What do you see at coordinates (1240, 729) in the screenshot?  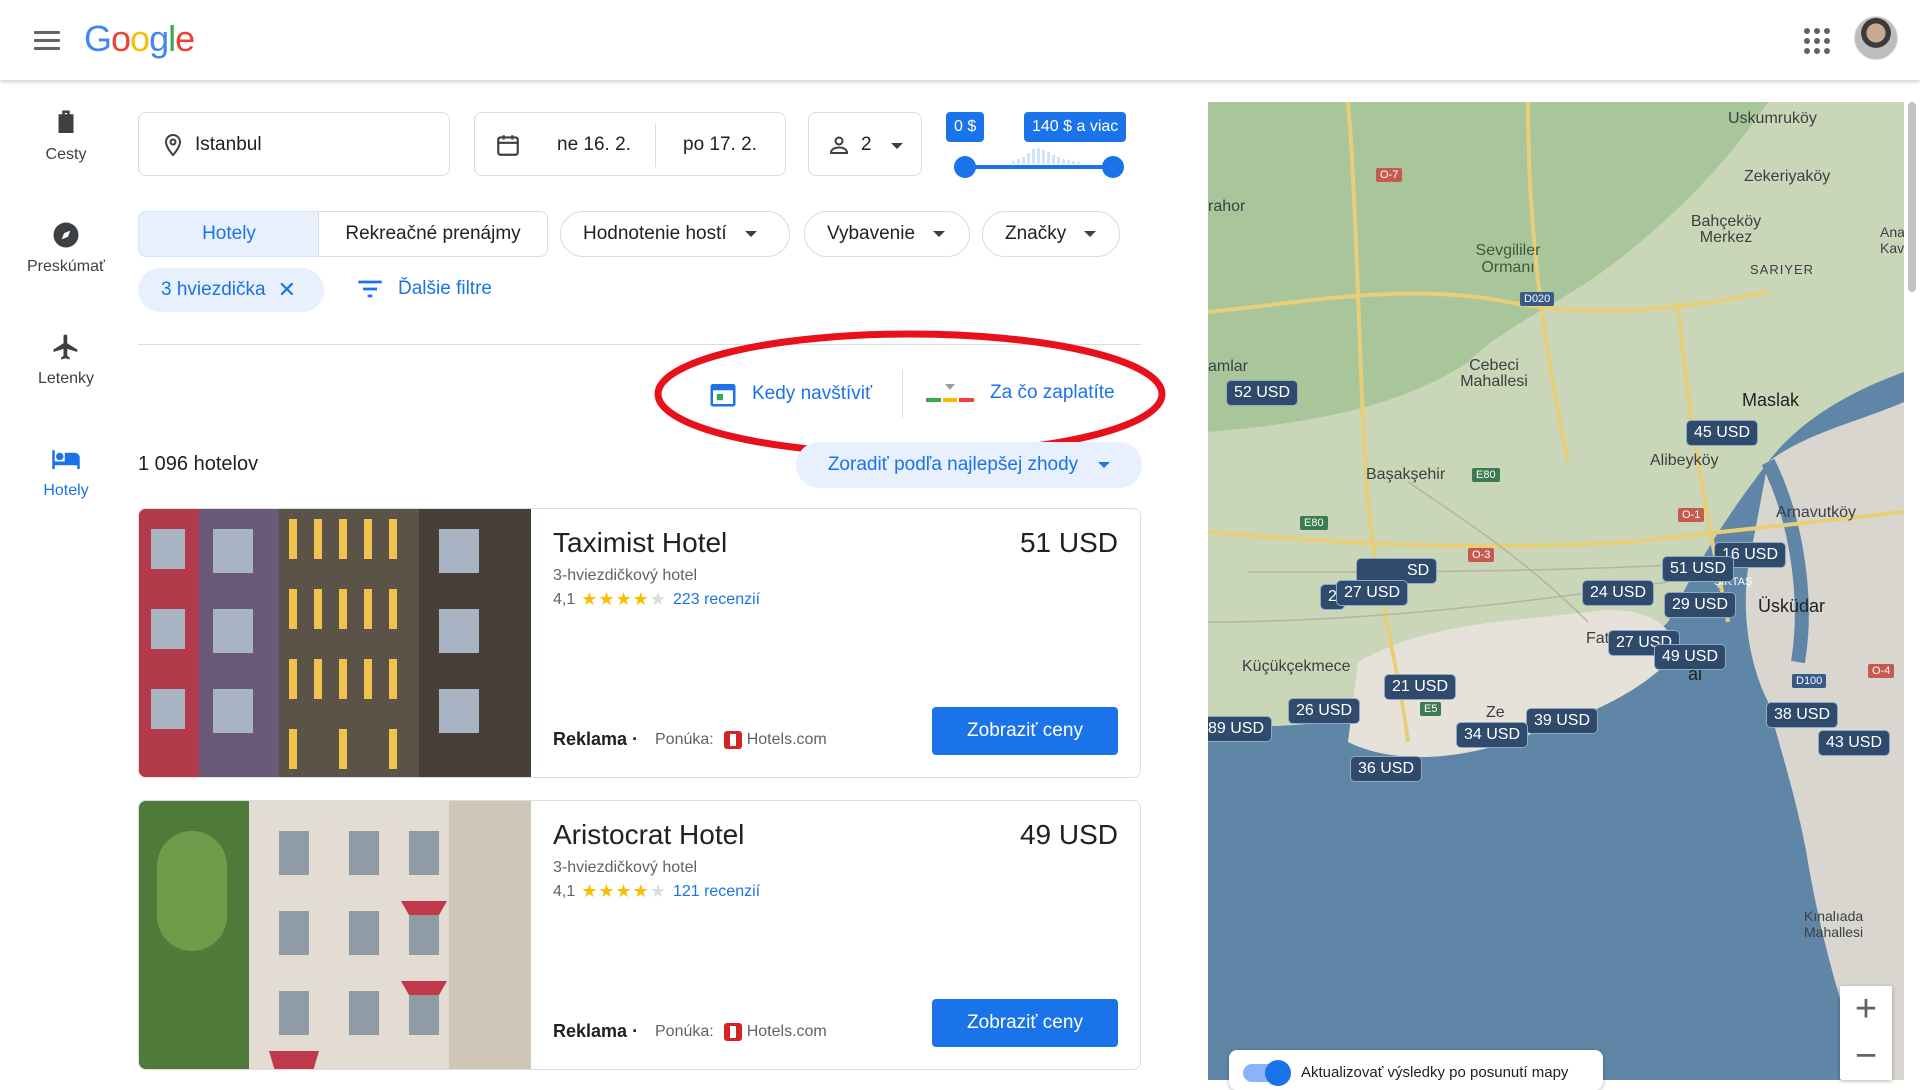 I see `map-price-pin: 89 USD` at bounding box center [1240, 729].